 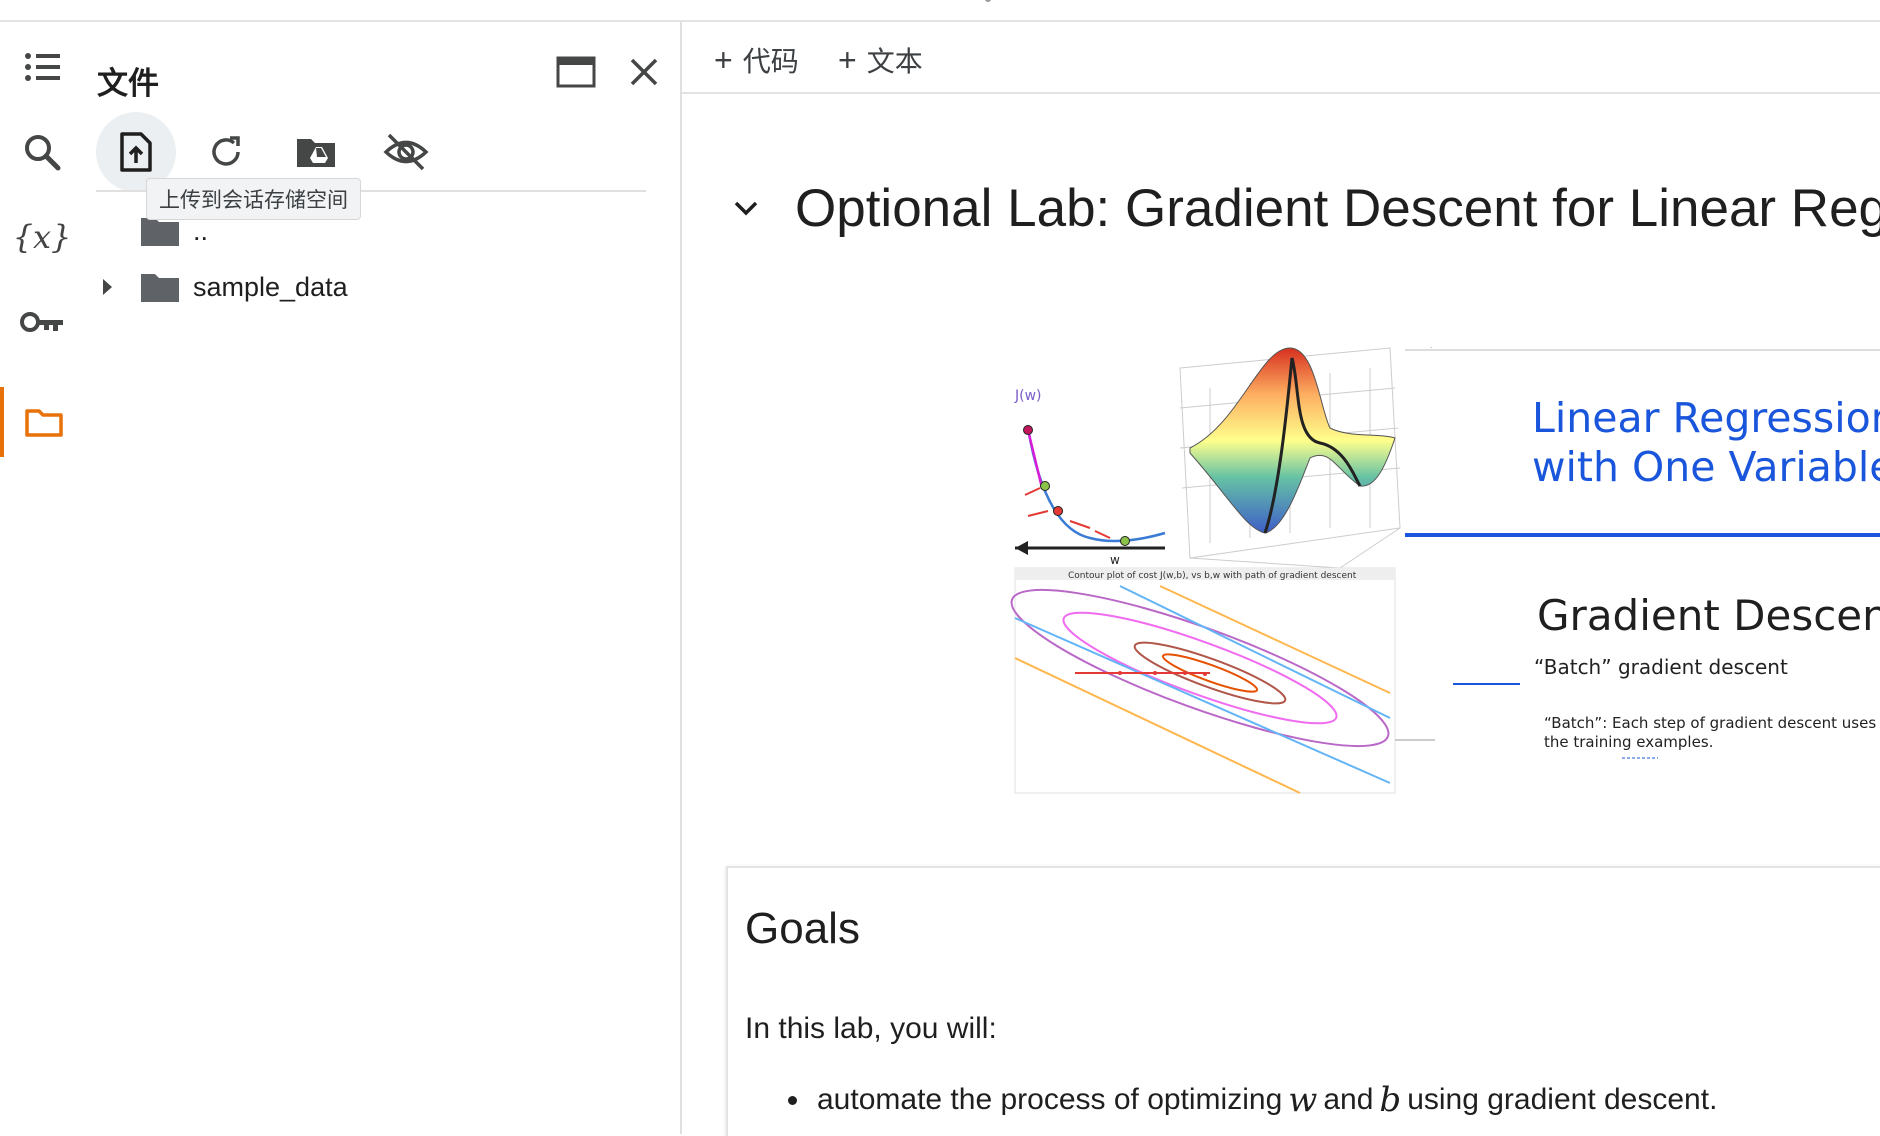 What do you see at coordinates (1661, 667) in the screenshot?
I see `slide-batch-subtitle: “Batch” gradient descent` at bounding box center [1661, 667].